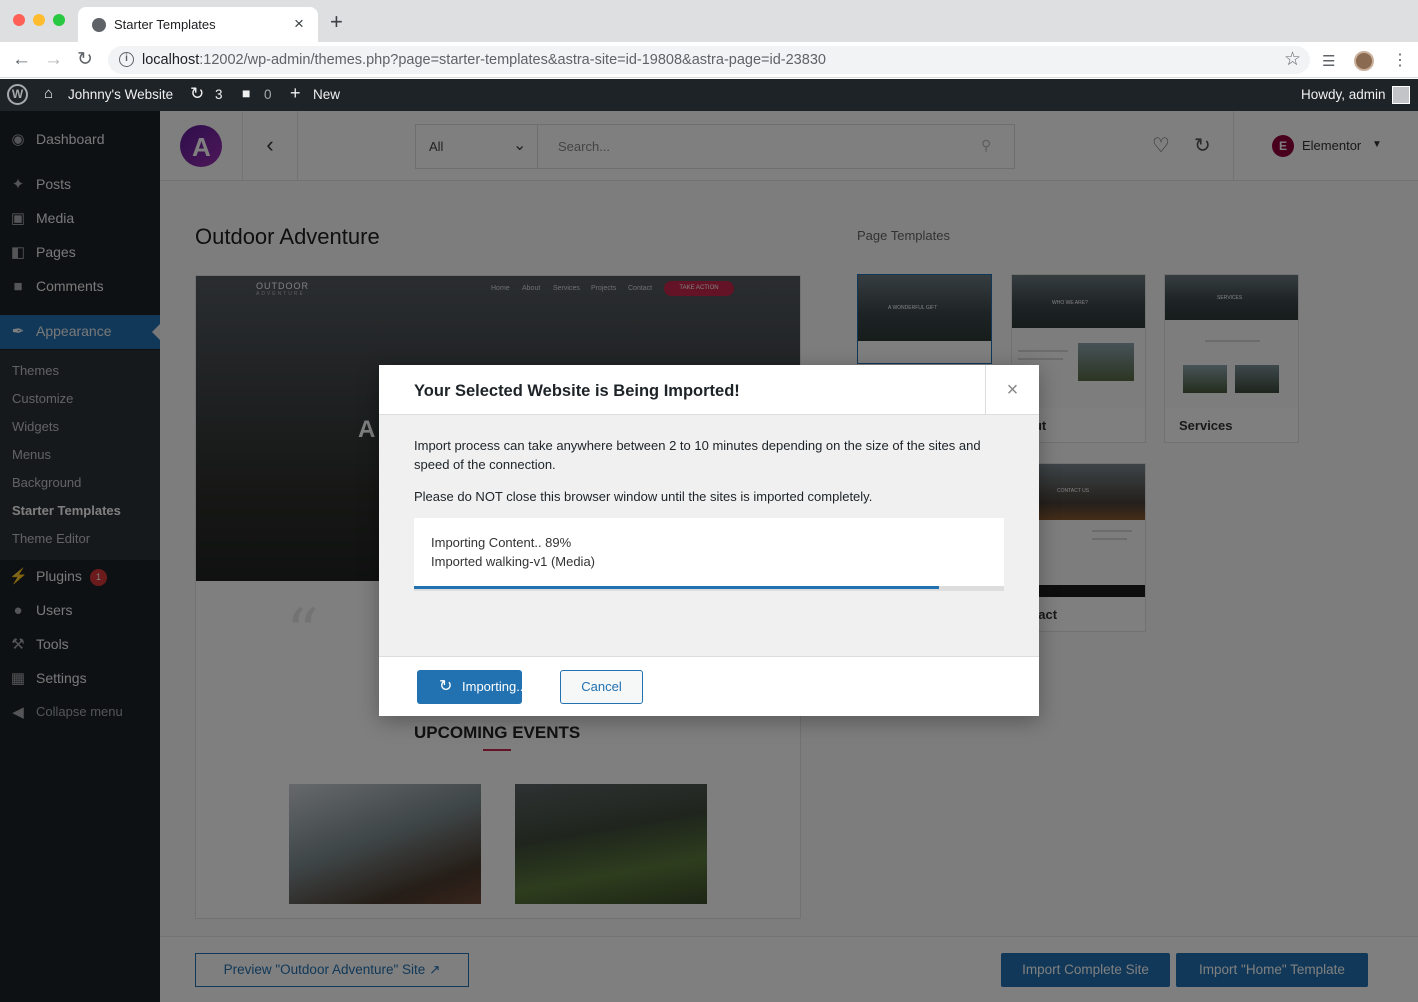 This screenshot has height=1002, width=1418. What do you see at coordinates (295, 93) in the screenshot?
I see `plus-icon: +` at bounding box center [295, 93].